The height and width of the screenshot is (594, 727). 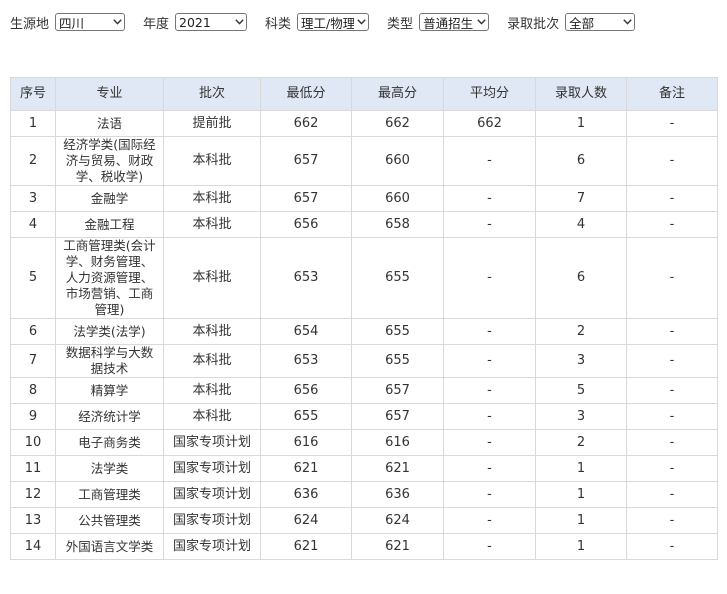 What do you see at coordinates (582, 23) in the screenshot?
I see `filter-select-value: 全部` at bounding box center [582, 23].